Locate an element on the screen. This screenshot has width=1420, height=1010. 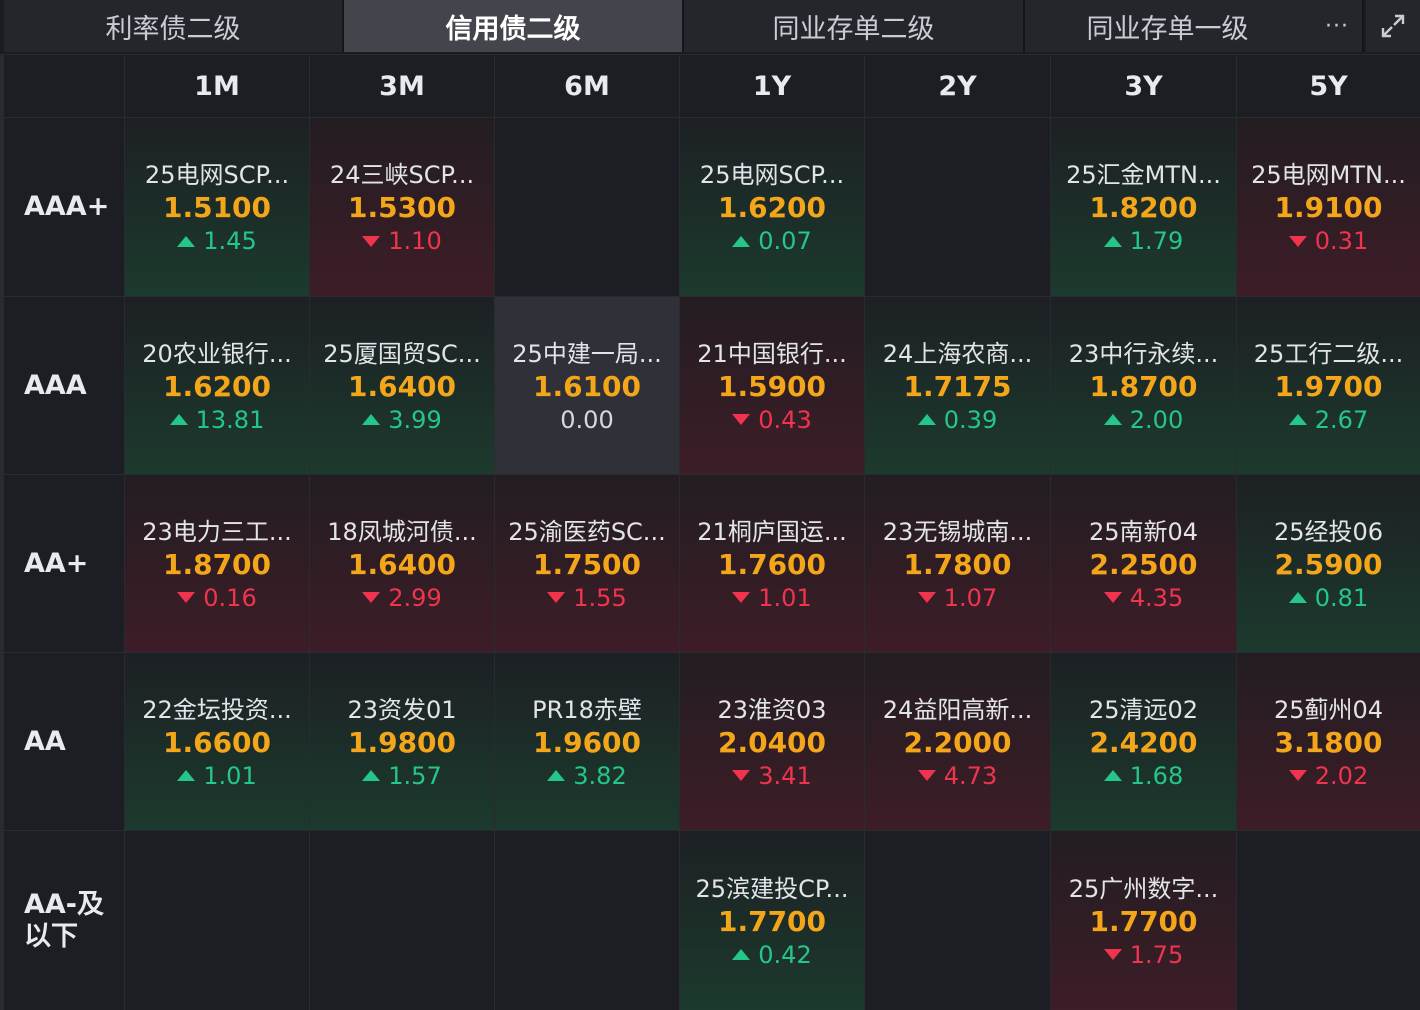
tab-rate-bond-secondary: 利率债二级 is located at coordinates (174, 26).